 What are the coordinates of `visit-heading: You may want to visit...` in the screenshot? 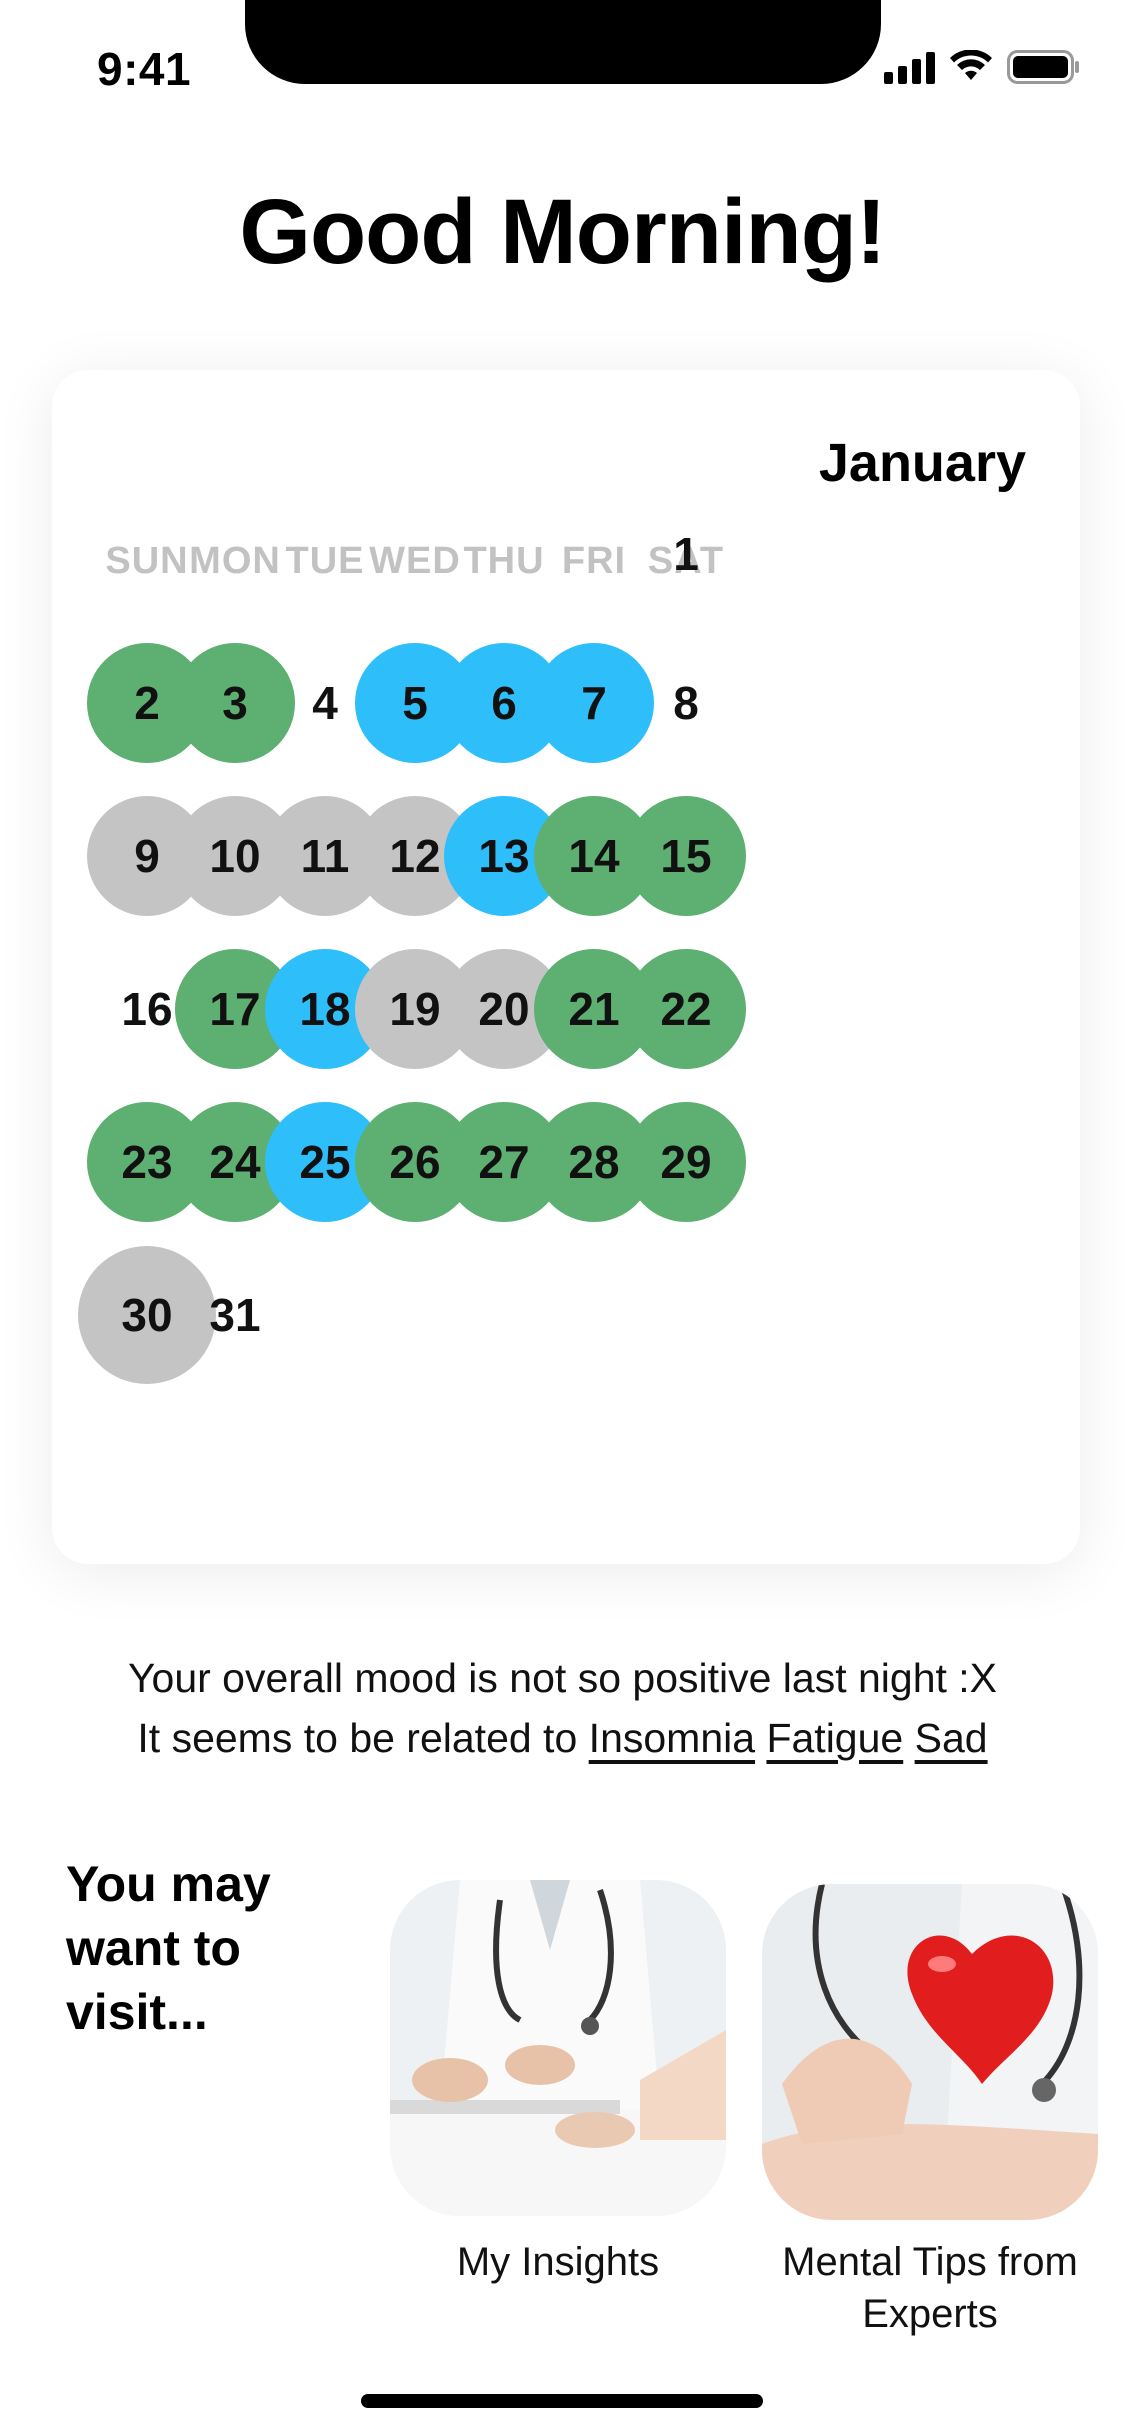 It's located at (168, 1948).